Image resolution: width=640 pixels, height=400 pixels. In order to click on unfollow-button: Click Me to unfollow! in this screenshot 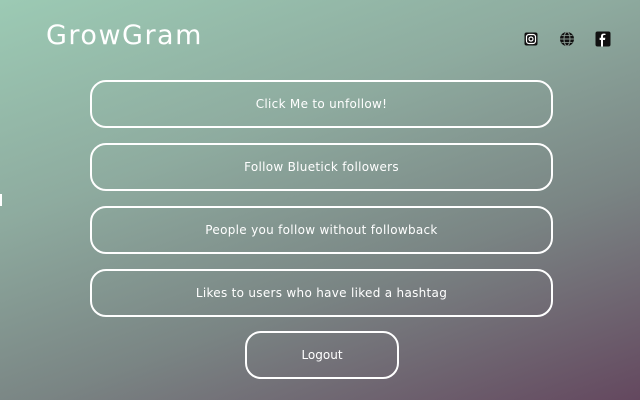, I will do `click(321, 104)`.